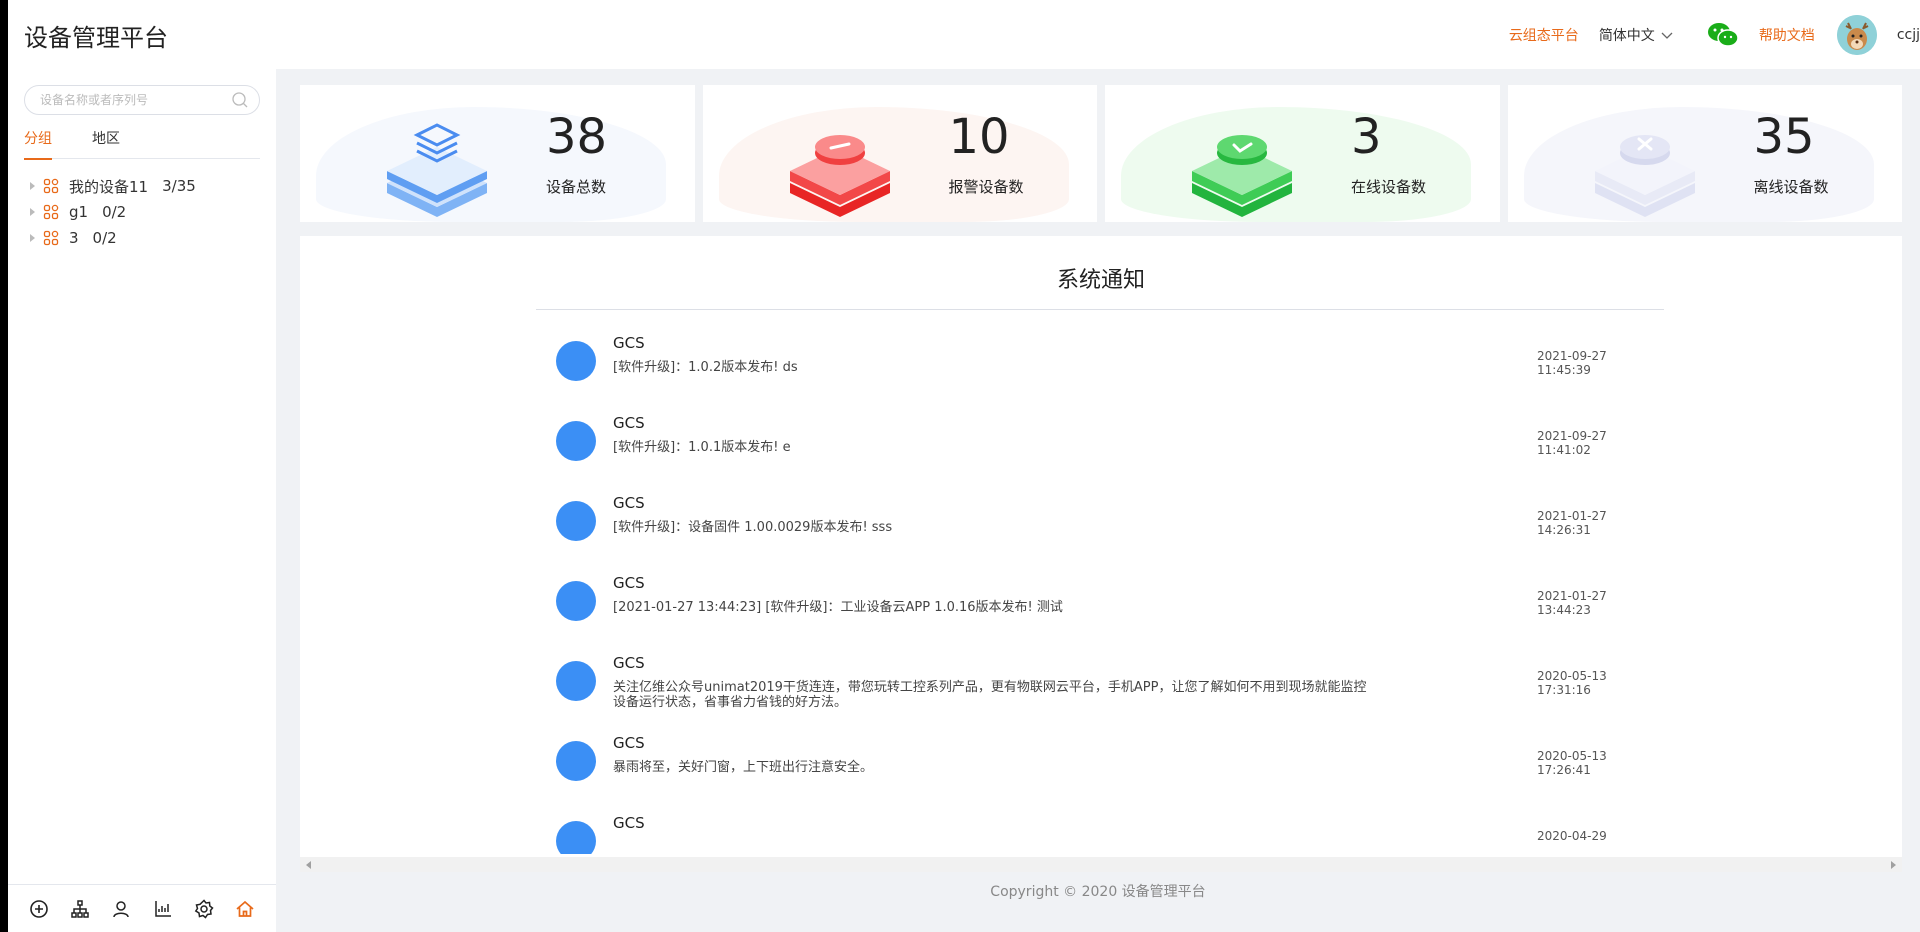 The height and width of the screenshot is (932, 1920). Describe the element at coordinates (705, 367) in the screenshot. I see `notice-text: [软件升级]：1.0.2版本发布! ds` at that location.